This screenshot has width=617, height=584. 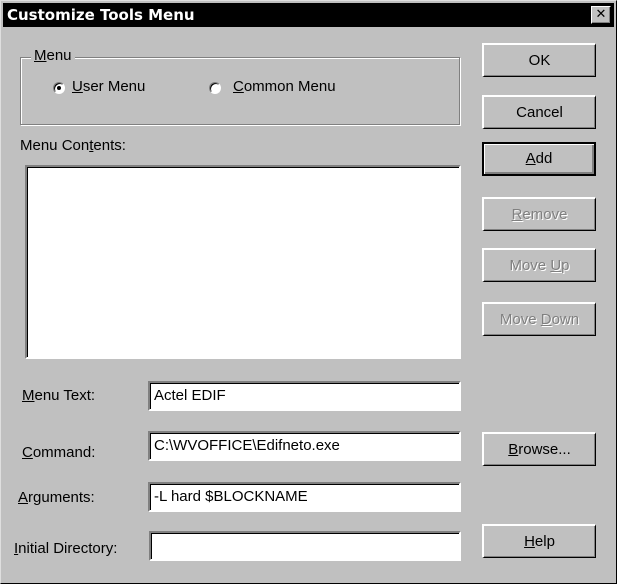 I want to click on common-menu-radio-label: Common Menu, so click(x=284, y=86).